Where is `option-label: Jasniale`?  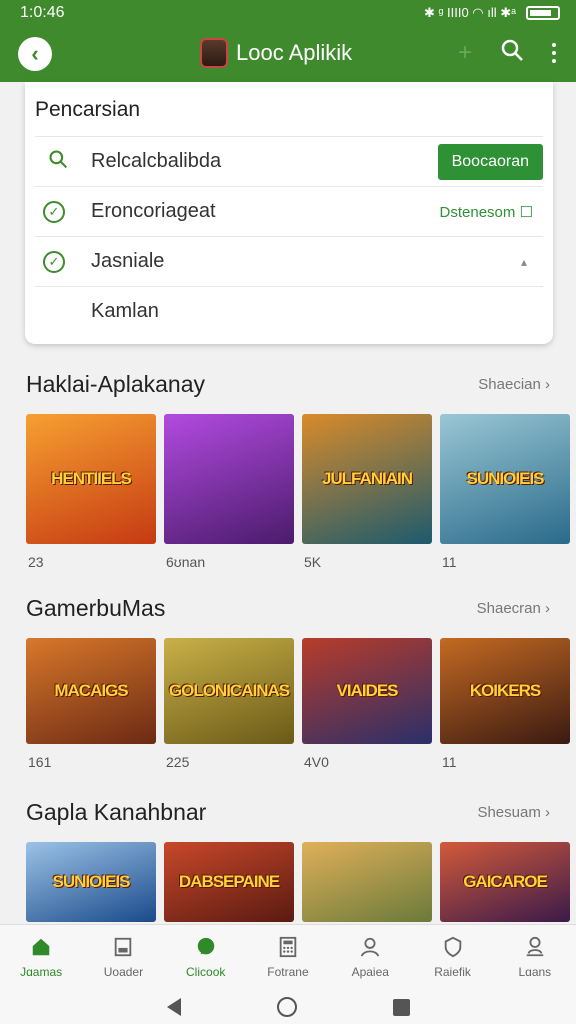
option-label: Jasniale is located at coordinates (128, 261).